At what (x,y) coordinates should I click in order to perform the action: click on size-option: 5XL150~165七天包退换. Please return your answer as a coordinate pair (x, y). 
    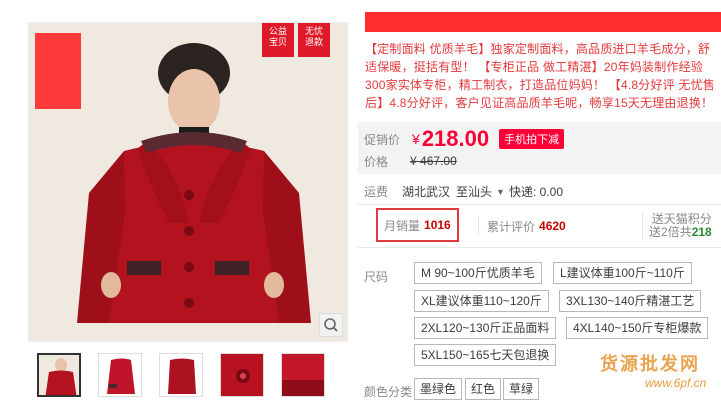
    Looking at the image, I should click on (485, 355).